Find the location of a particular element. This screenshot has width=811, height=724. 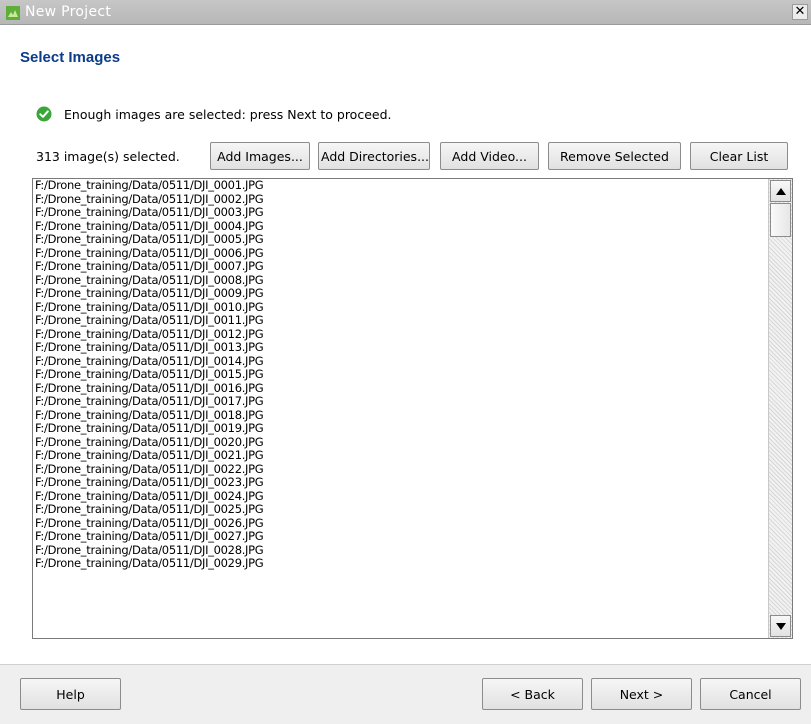

cancel-button: Cancel is located at coordinates (750, 694).